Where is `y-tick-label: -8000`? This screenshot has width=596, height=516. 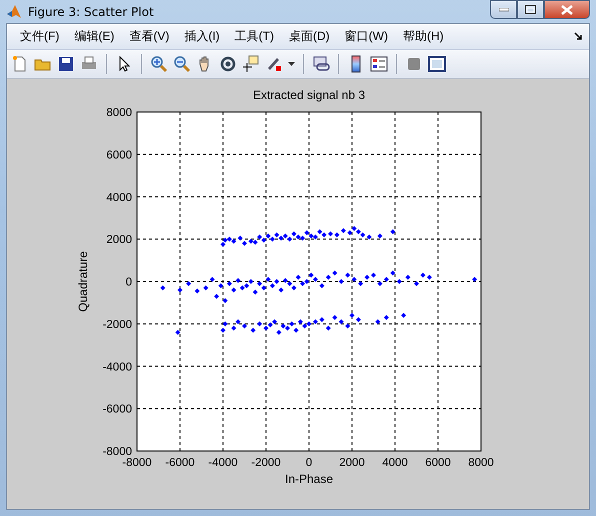 y-tick-label: -8000 is located at coordinates (117, 452).